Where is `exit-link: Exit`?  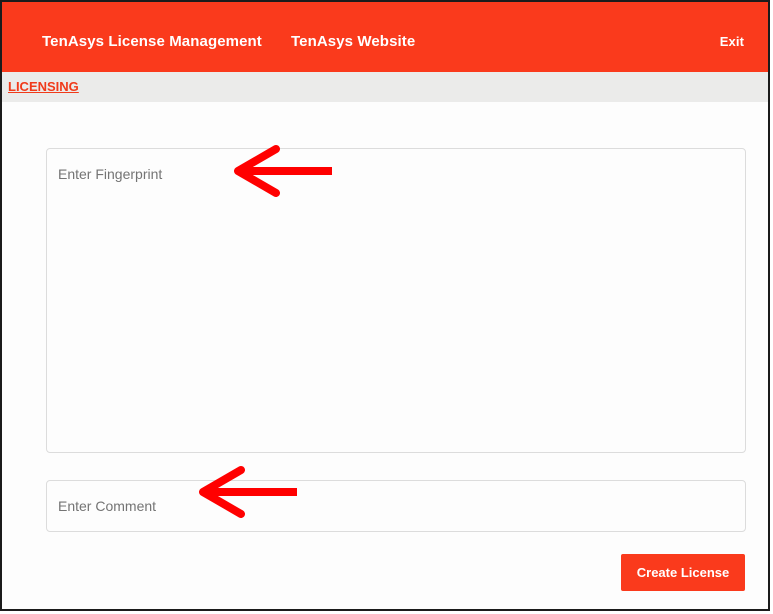 exit-link: Exit is located at coordinates (732, 41).